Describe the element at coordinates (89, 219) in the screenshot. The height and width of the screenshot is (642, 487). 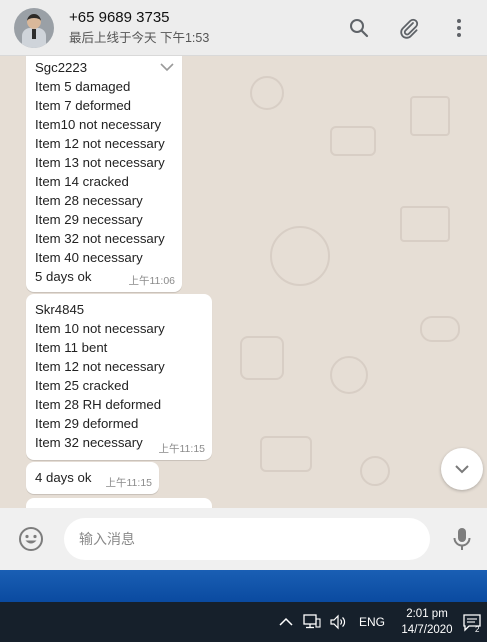
I see `message-line: Item 29 necessary` at that location.